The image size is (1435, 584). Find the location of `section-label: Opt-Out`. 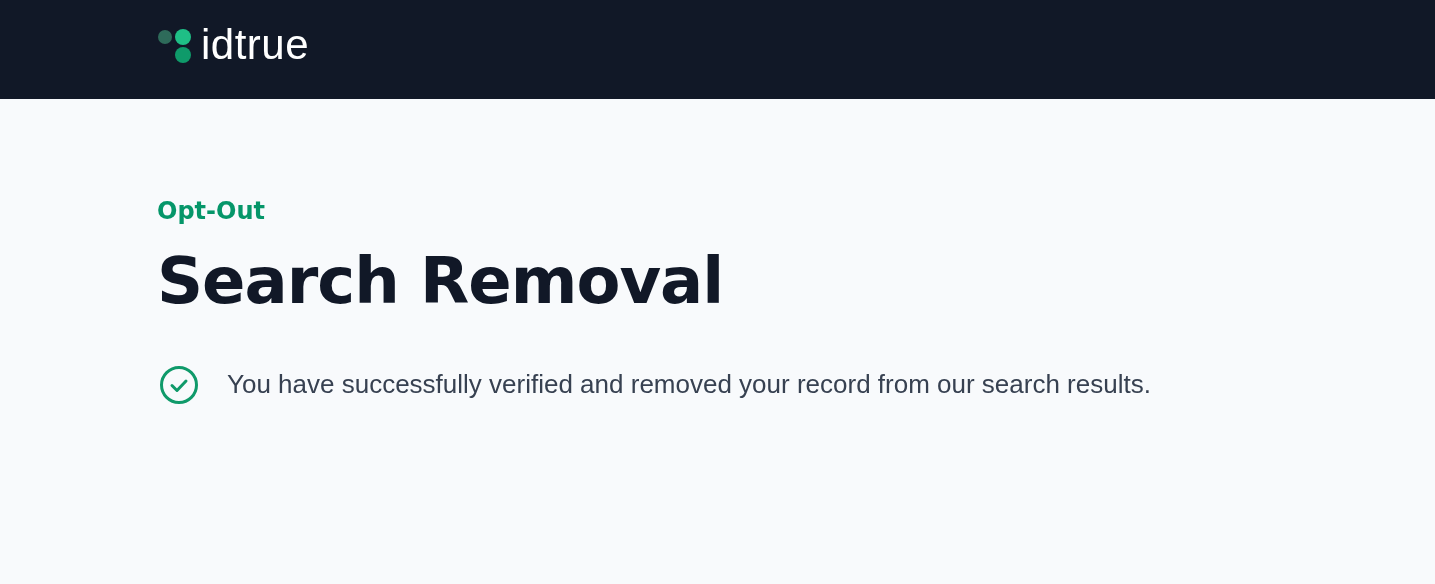

section-label: Opt-Out is located at coordinates (211, 211).